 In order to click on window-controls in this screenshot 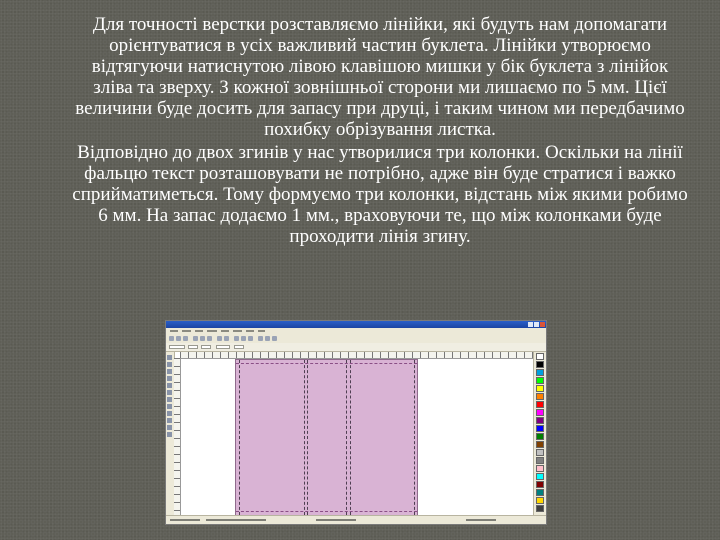, I will do `click(536, 324)`.